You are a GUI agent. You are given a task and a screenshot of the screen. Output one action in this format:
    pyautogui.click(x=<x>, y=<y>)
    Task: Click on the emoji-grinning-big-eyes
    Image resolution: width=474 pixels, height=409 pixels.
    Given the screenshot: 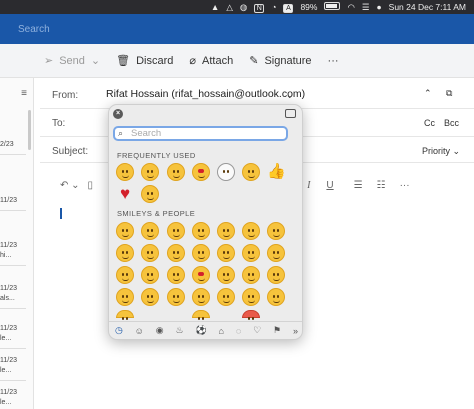 What is the action you would take?
    pyautogui.click(x=150, y=231)
    